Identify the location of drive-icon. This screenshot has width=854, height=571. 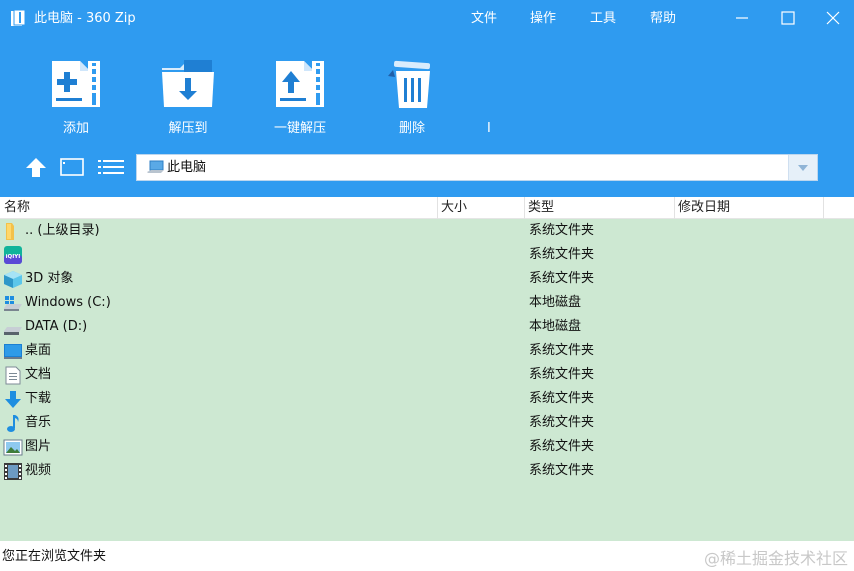
(13, 331).